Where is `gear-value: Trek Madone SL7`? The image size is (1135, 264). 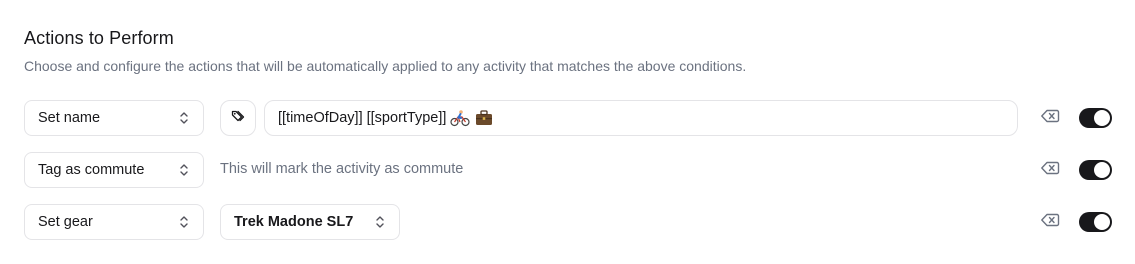 gear-value: Trek Madone SL7 is located at coordinates (294, 222).